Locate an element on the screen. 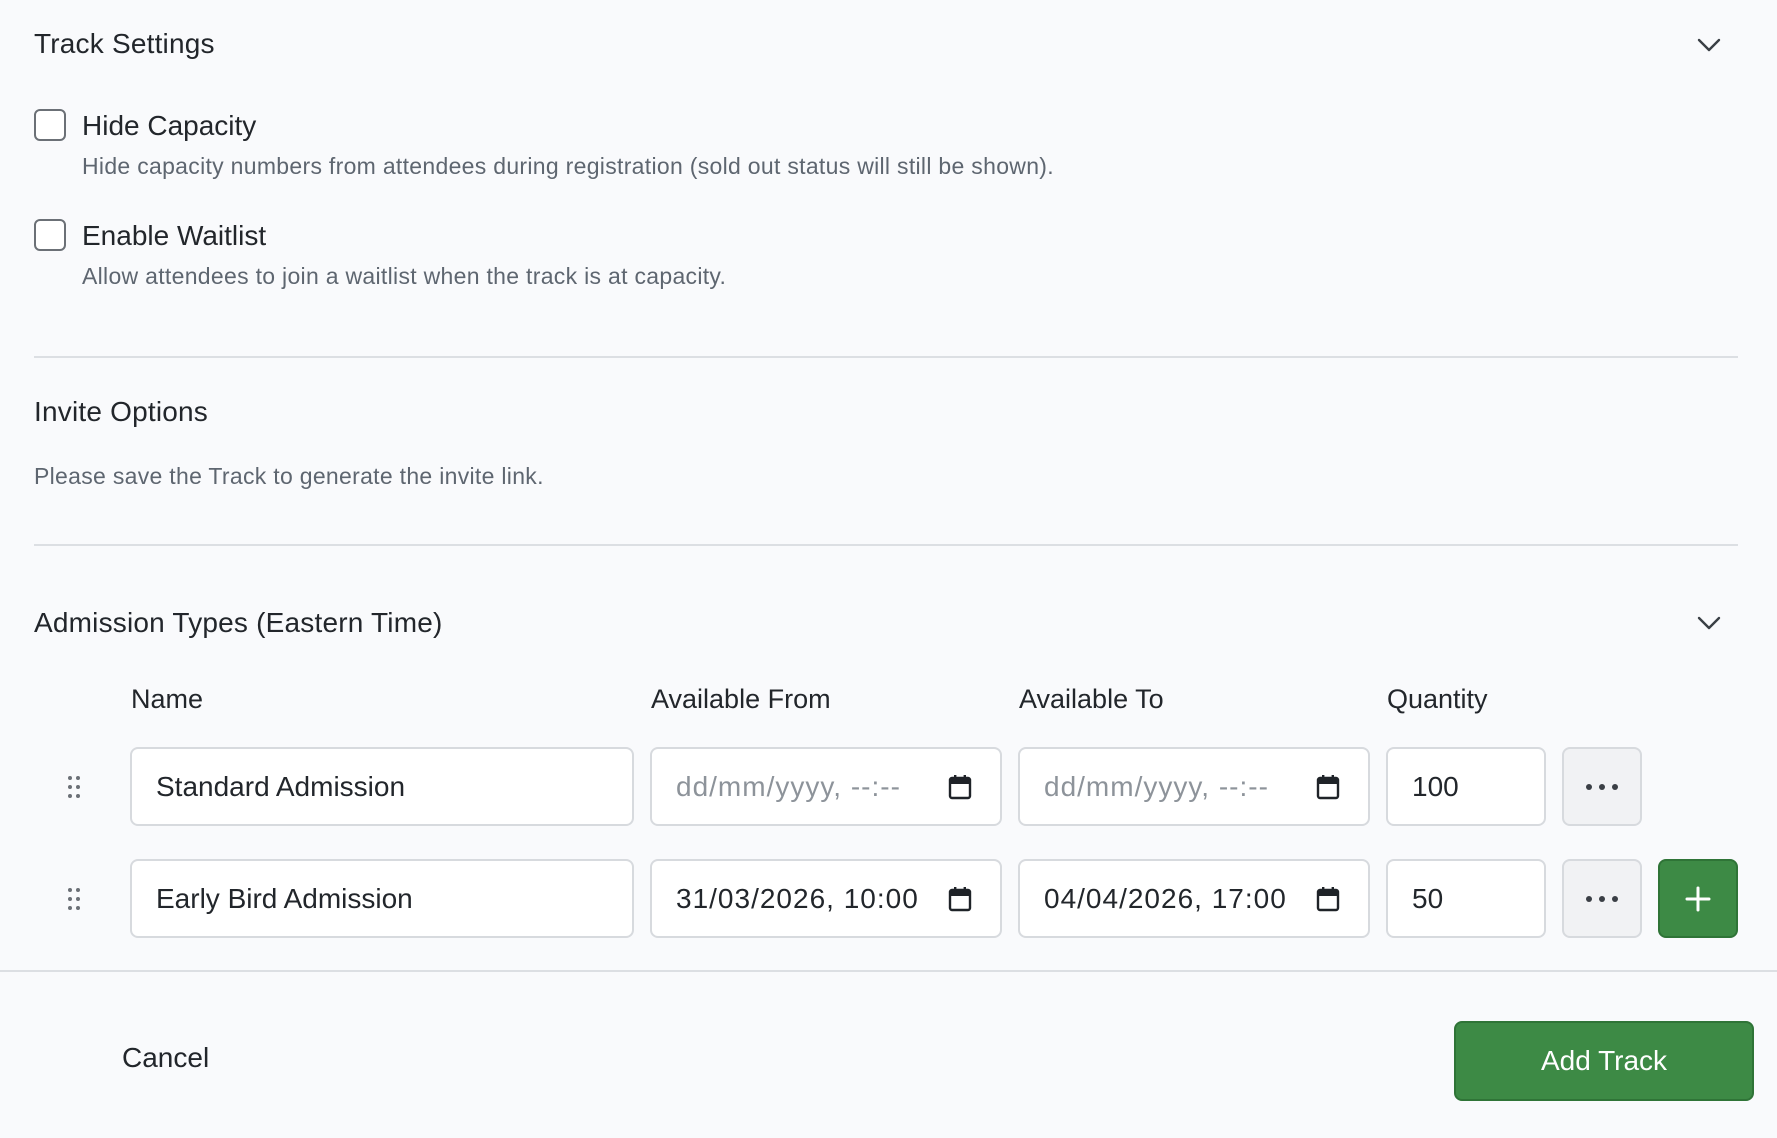 Image resolution: width=1777 pixels, height=1138 pixels. admission-name-input: Early Bird Admission is located at coordinates (382, 898).